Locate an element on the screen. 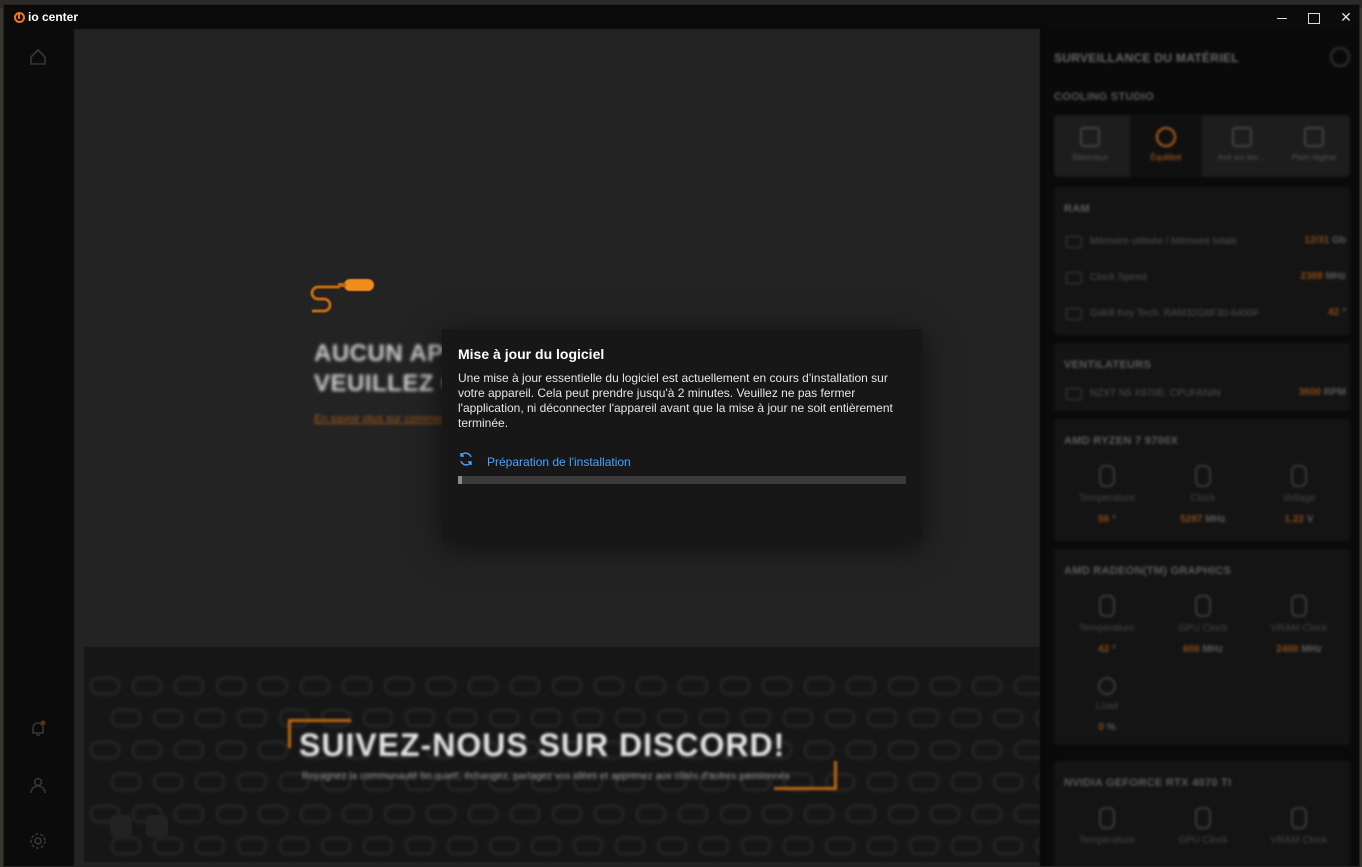 Image resolution: width=1362 pixels, height=867 pixels. install-status: Préparation de l'installation is located at coordinates (544, 461).